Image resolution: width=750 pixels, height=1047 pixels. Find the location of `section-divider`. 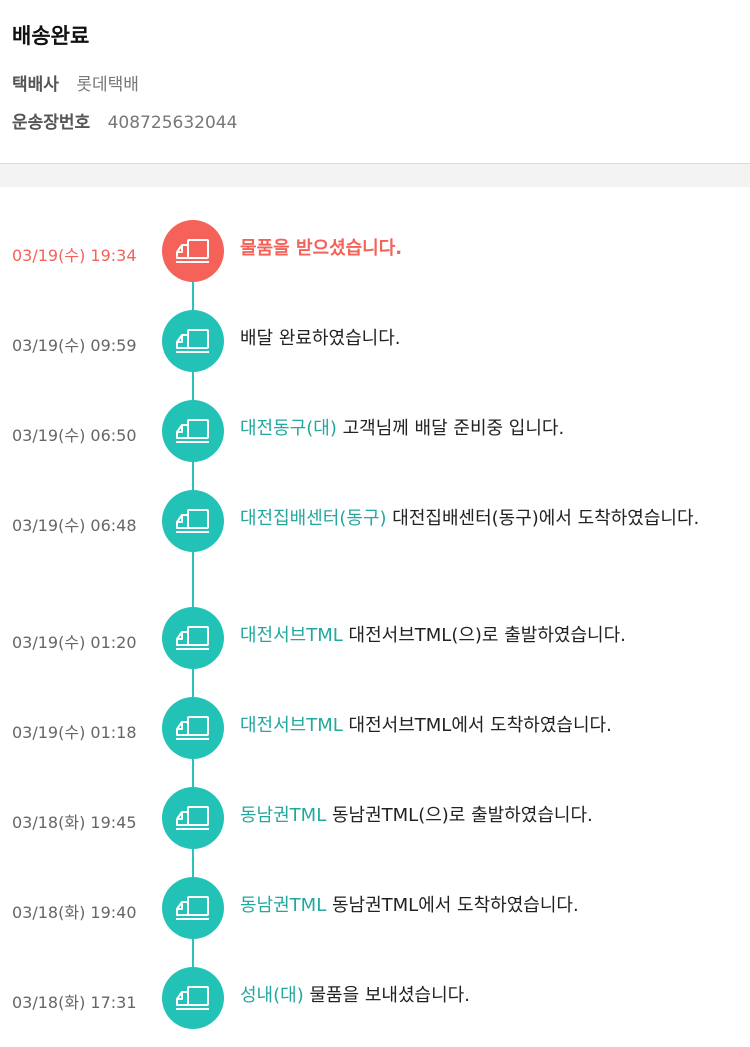

section-divider is located at coordinates (375, 175).